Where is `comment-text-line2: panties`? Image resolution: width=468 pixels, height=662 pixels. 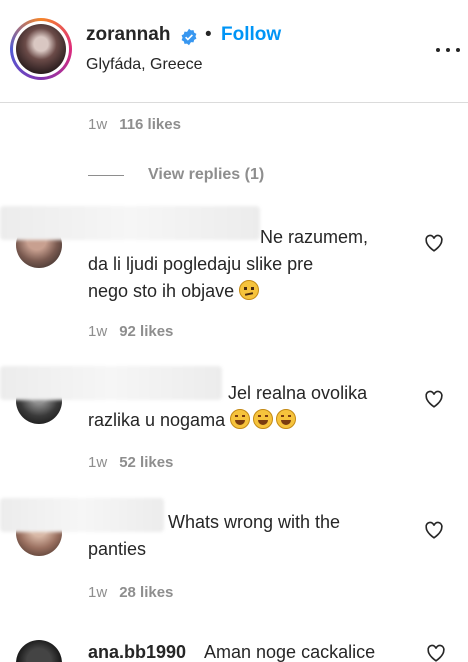
comment-text-line2: panties is located at coordinates (117, 549).